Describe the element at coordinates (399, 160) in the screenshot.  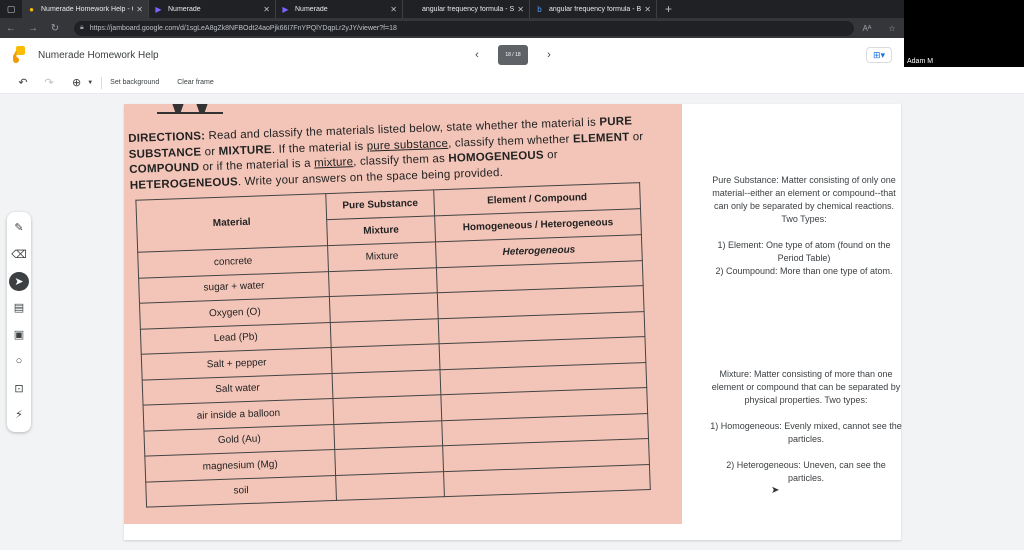
I see `directions-text: , classify them as` at that location.